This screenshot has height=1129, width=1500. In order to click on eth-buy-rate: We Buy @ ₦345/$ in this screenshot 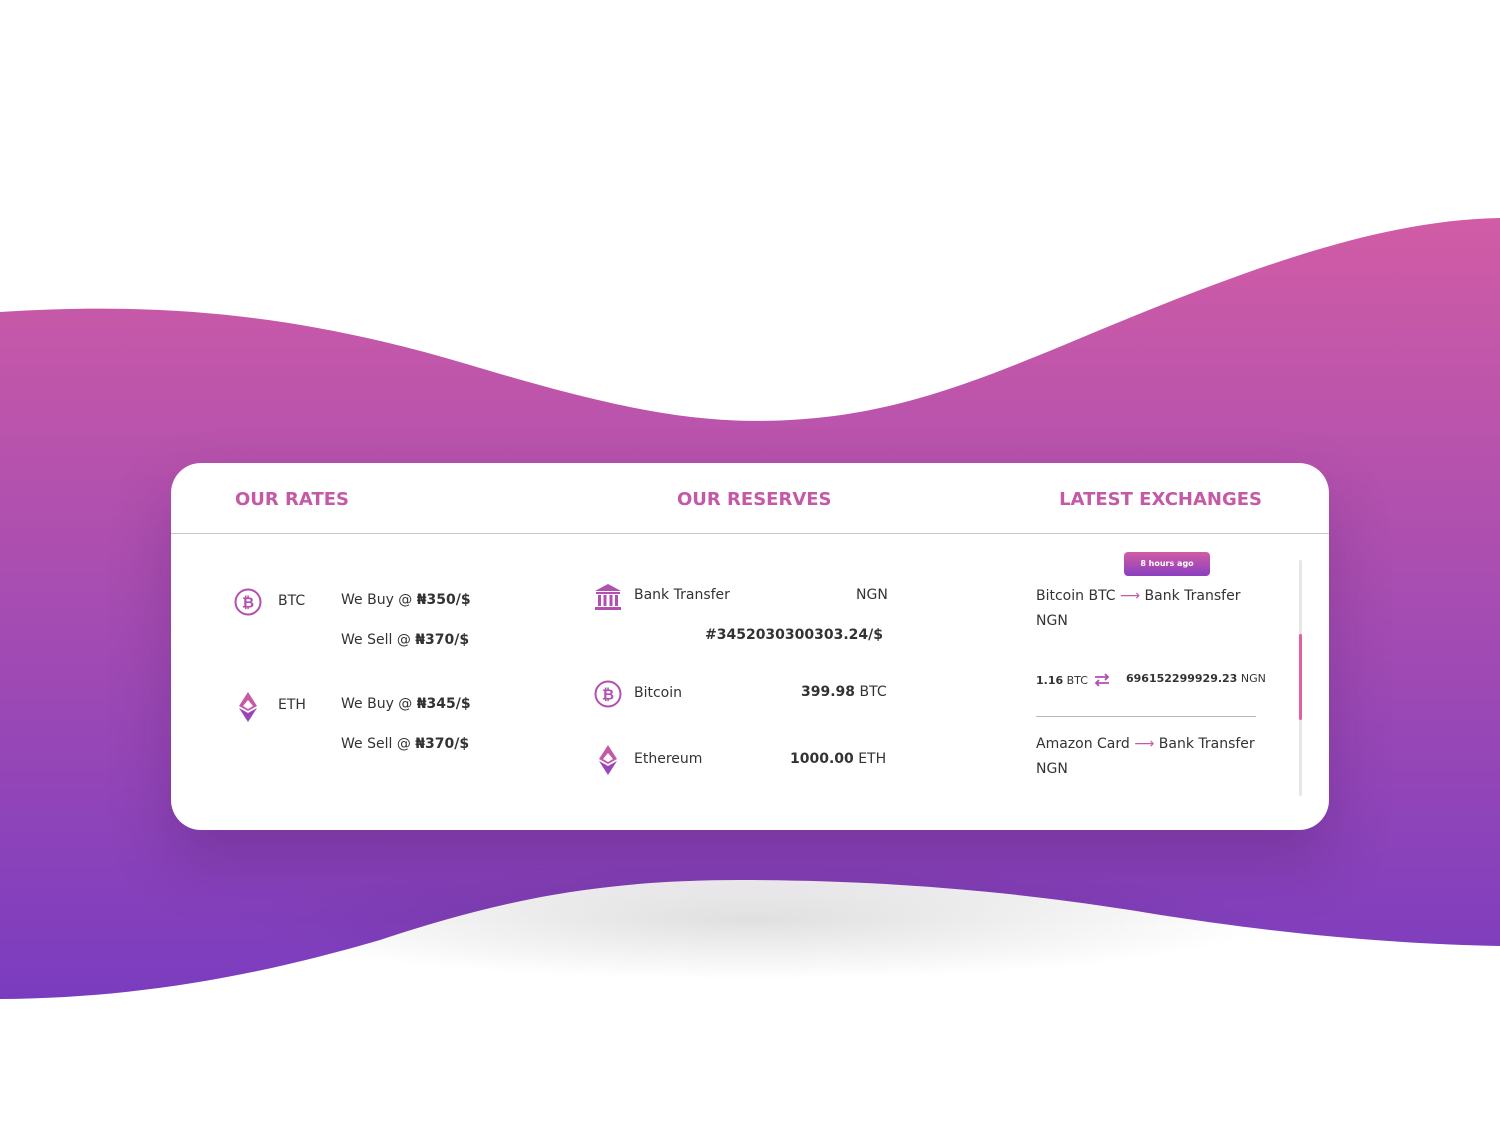, I will do `click(406, 704)`.